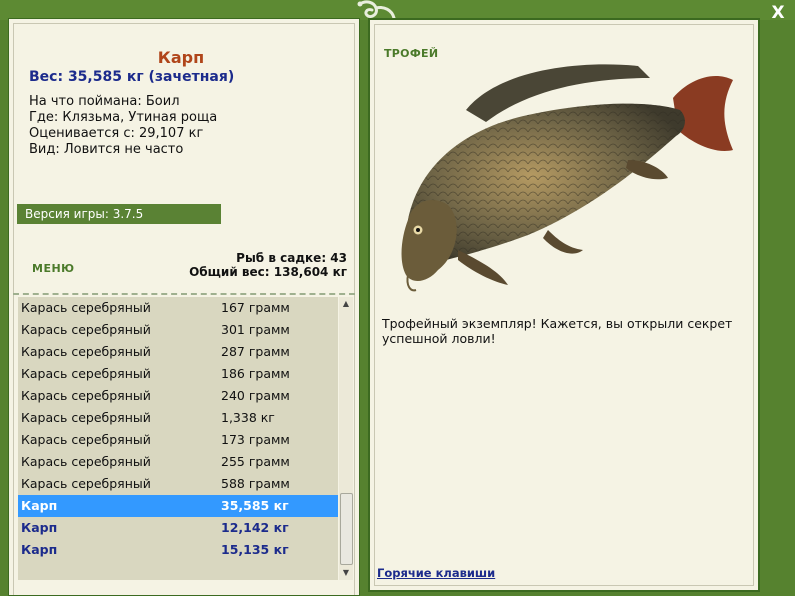  Describe the element at coordinates (778, 13) in the screenshot. I see `close-button: X` at that location.